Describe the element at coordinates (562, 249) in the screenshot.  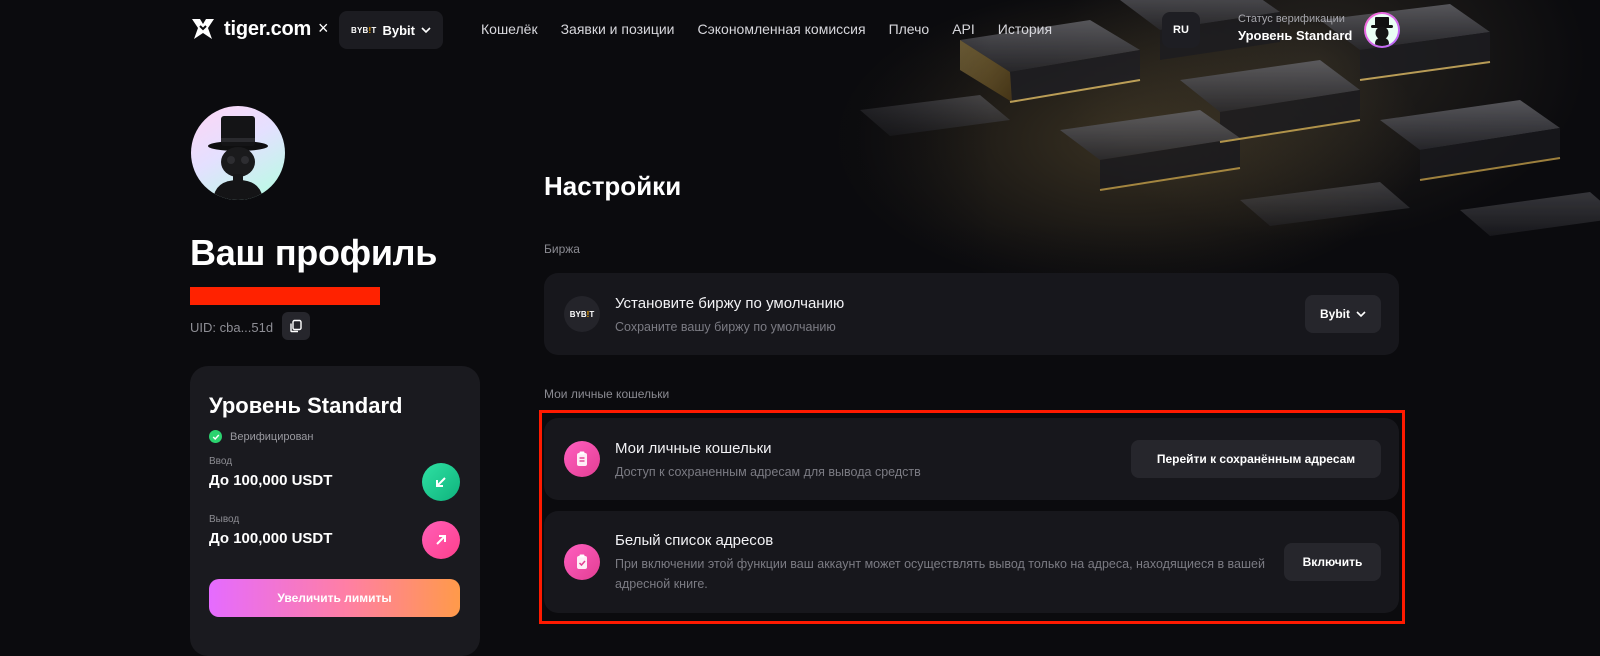
I see `exchange-section-label: Биржа` at that location.